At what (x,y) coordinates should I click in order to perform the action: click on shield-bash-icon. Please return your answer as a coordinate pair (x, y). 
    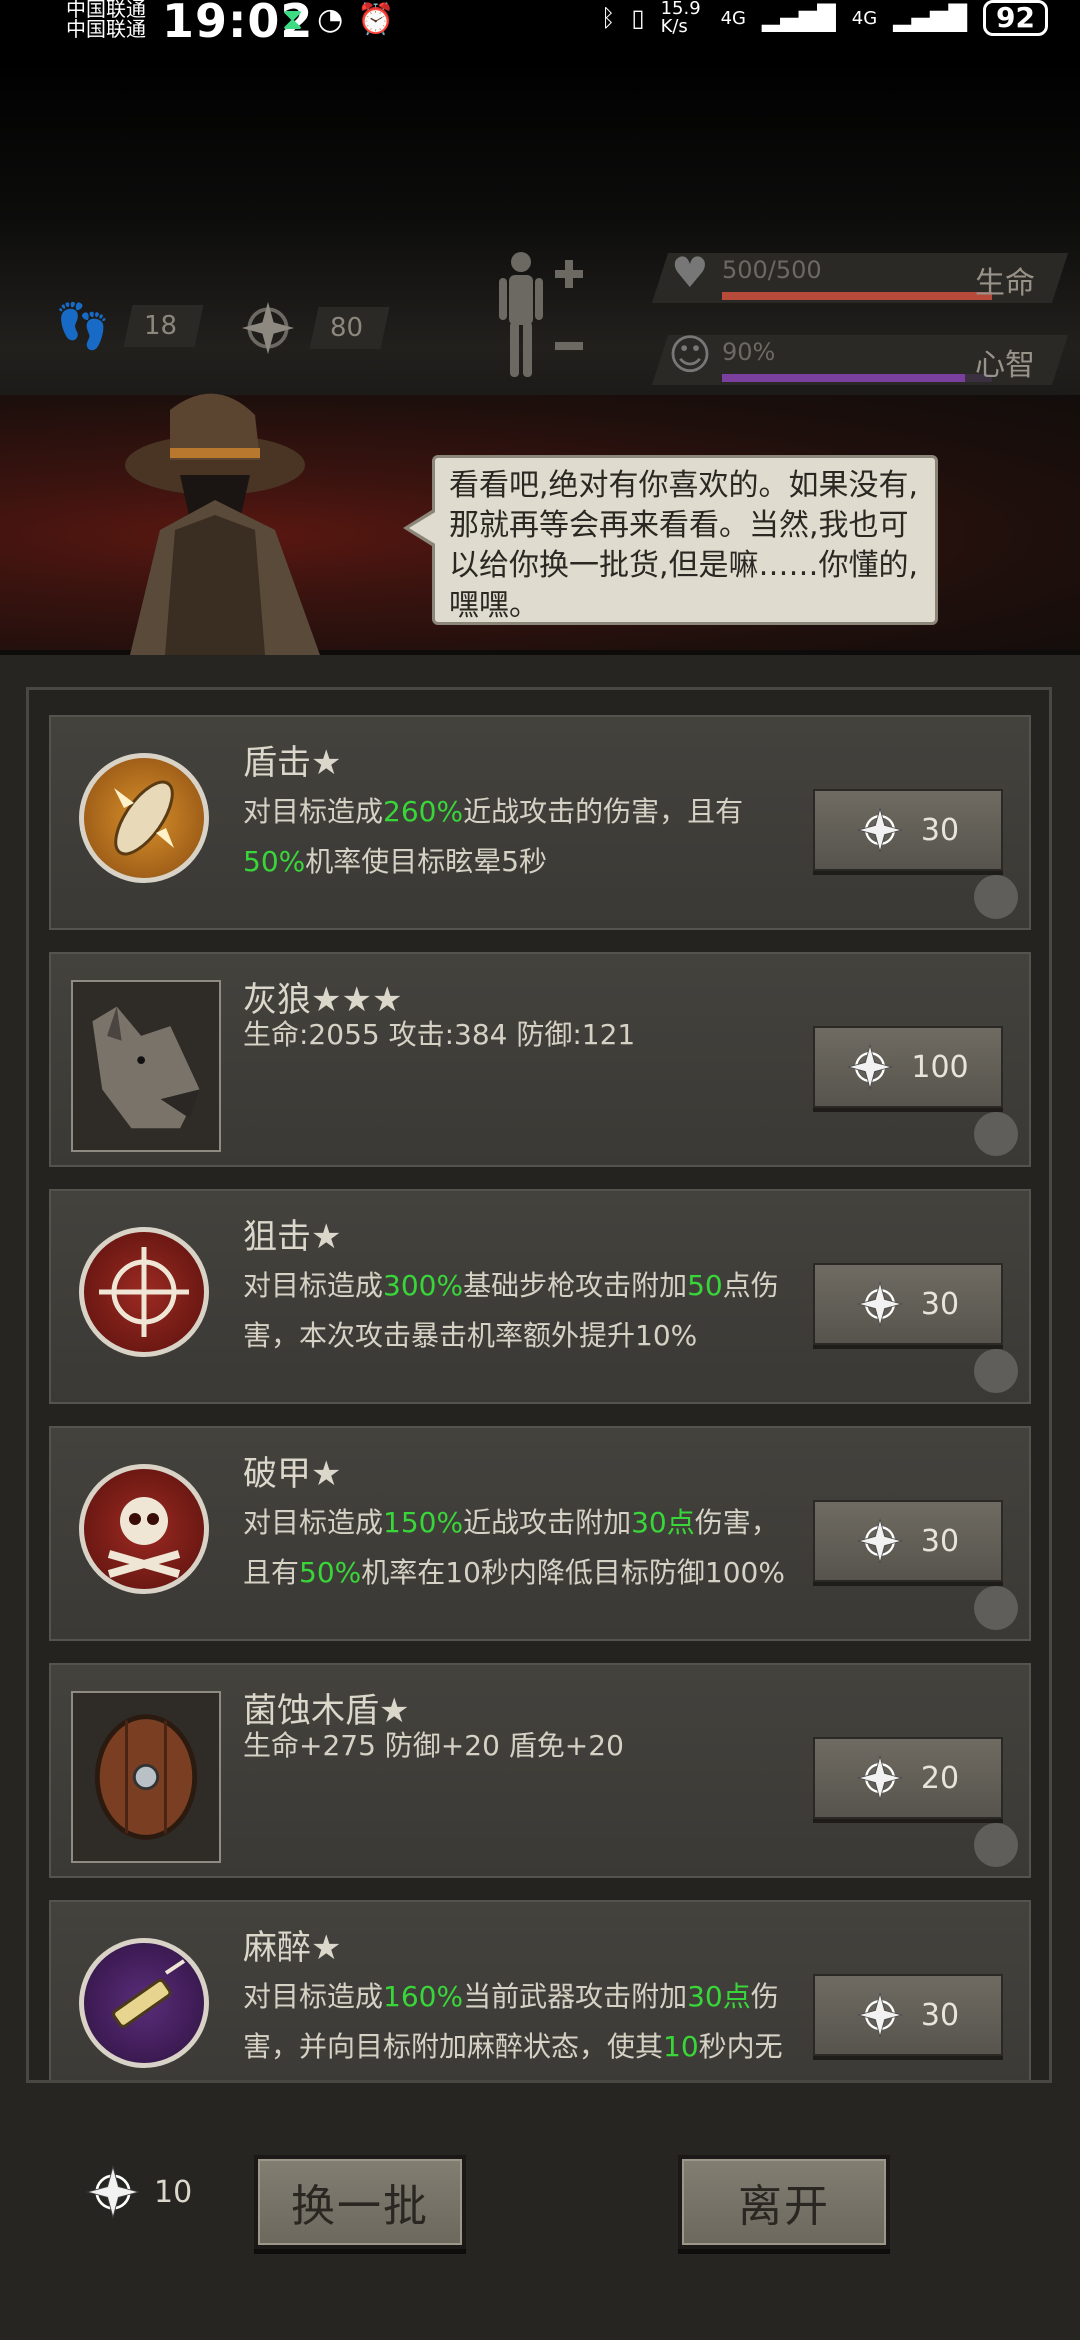
    Looking at the image, I should click on (144, 818).